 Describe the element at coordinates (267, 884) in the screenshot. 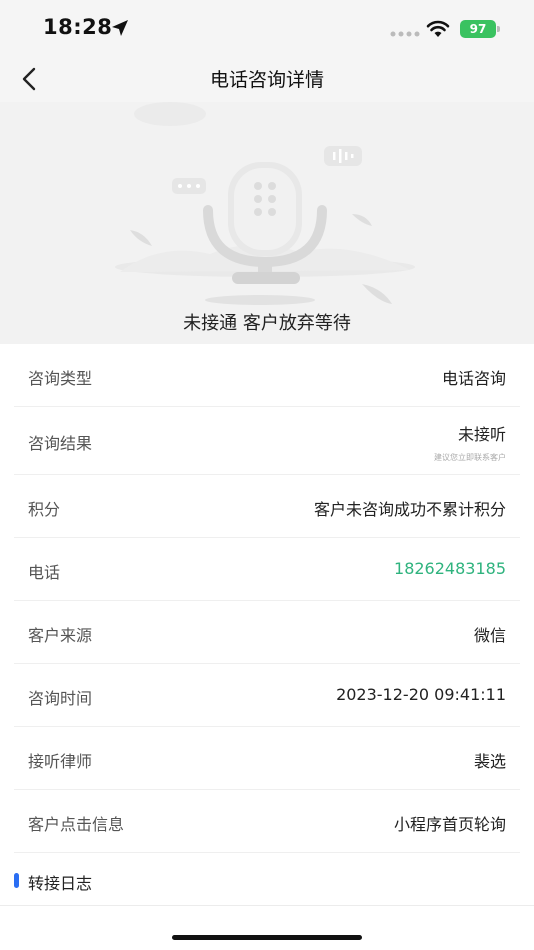

I see `transfer-log-section: 转接日志` at that location.